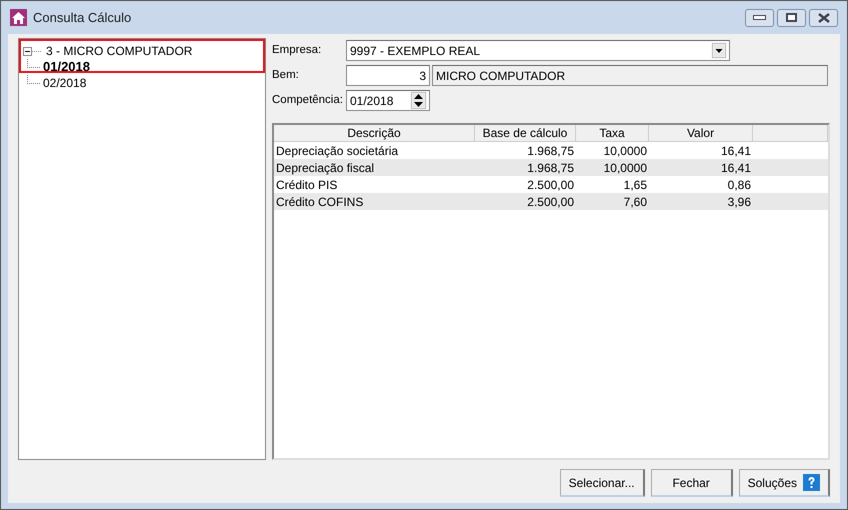  Describe the element at coordinates (119, 51) in the screenshot. I see `tree-item: 3 - MICRO COMPUTADOR` at that location.